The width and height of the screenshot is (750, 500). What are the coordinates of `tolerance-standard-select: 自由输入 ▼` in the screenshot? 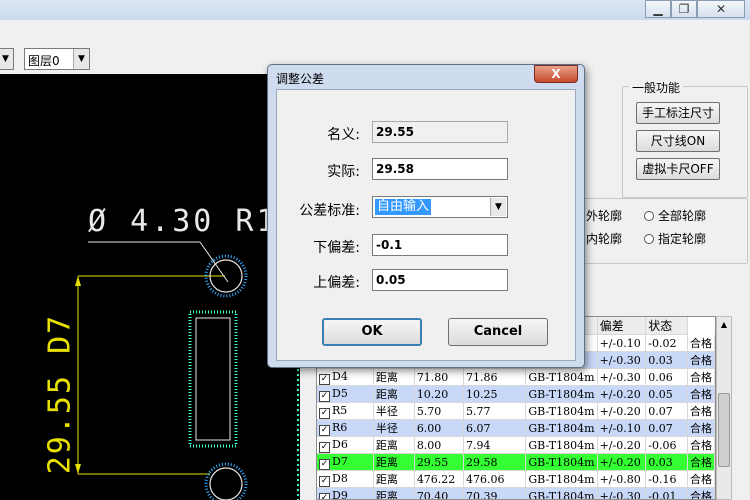 It's located at (440, 207).